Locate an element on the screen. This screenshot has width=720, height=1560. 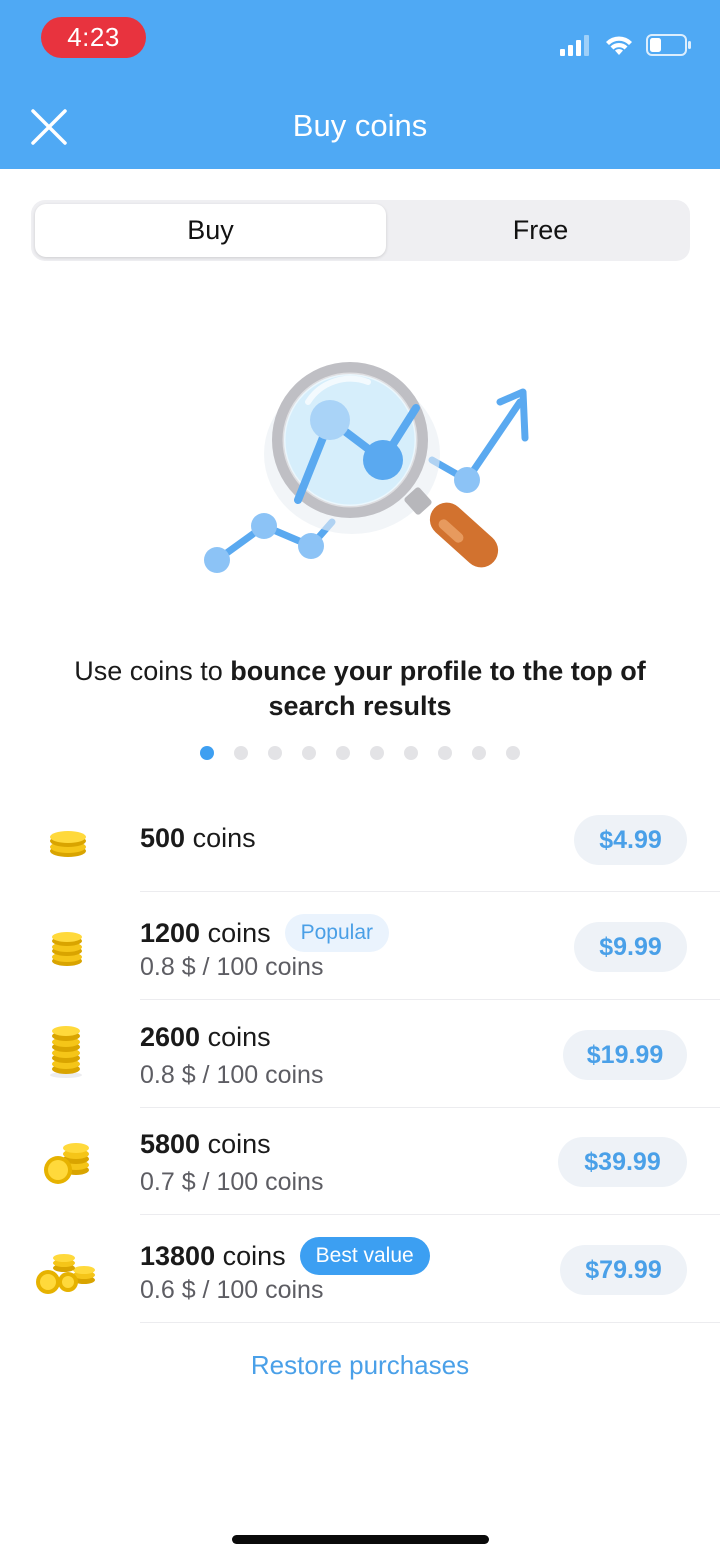
package-rate: 0.6 $ / 100 coins is located at coordinates (232, 1290).